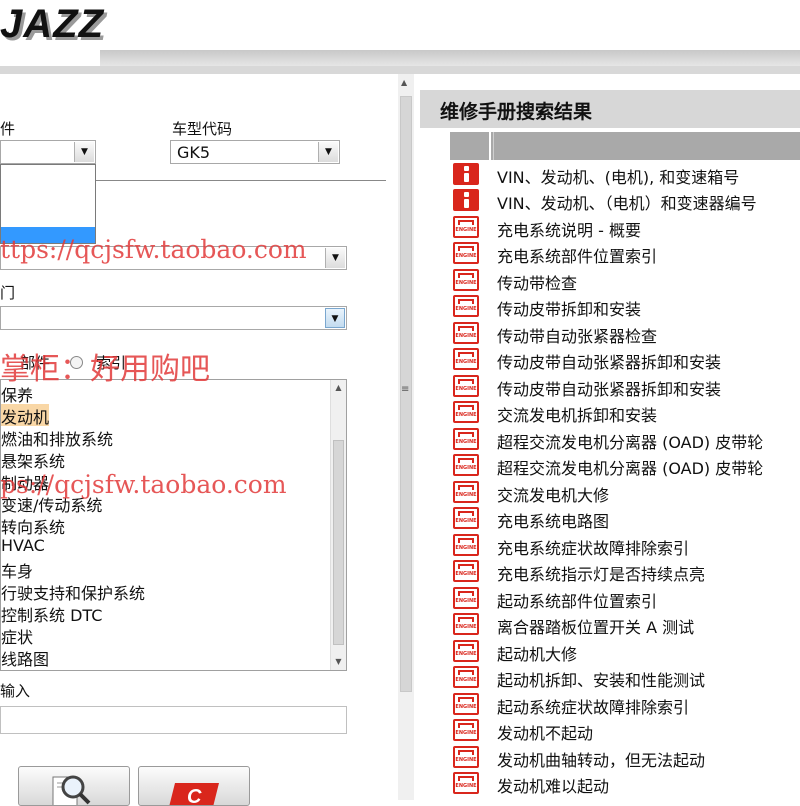 The width and height of the screenshot is (800, 806). Describe the element at coordinates (400, 70) in the screenshot. I see `header-divider` at that location.